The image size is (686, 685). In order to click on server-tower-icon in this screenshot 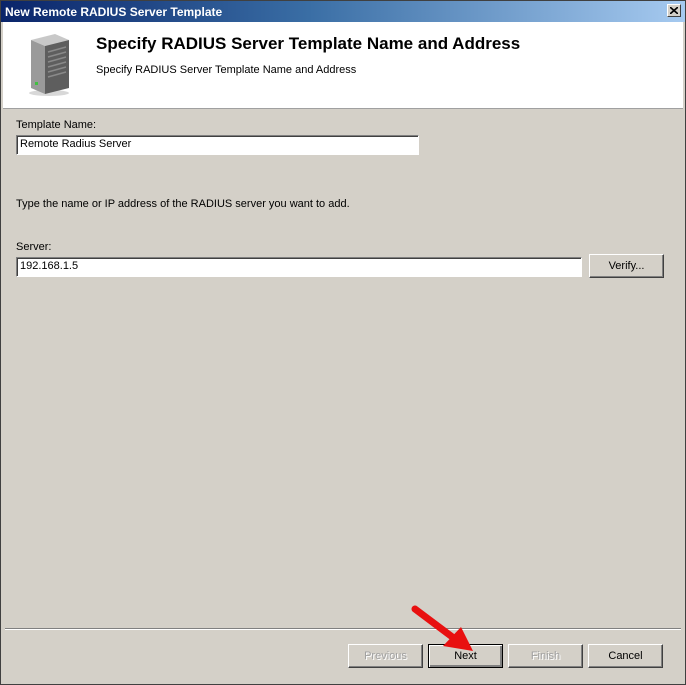, I will do `click(49, 65)`.